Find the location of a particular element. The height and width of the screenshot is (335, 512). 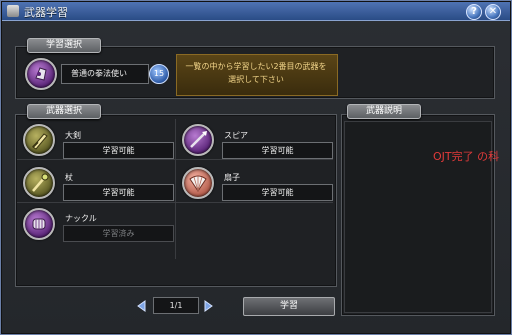

level-badge: 15 is located at coordinates (159, 74).